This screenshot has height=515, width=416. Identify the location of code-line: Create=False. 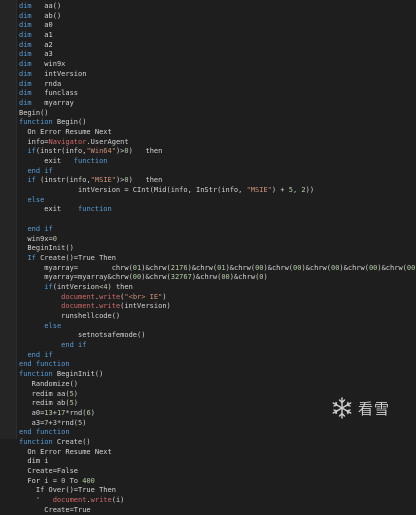
(208, 472).